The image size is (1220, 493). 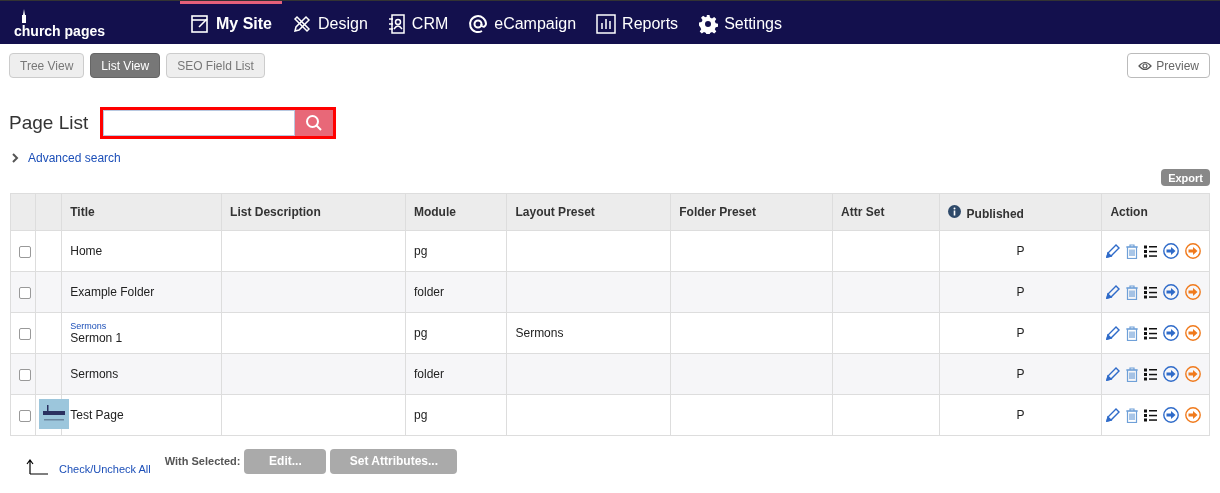 What do you see at coordinates (96, 338) in the screenshot?
I see `page-title-cell: Sermon 1` at bounding box center [96, 338].